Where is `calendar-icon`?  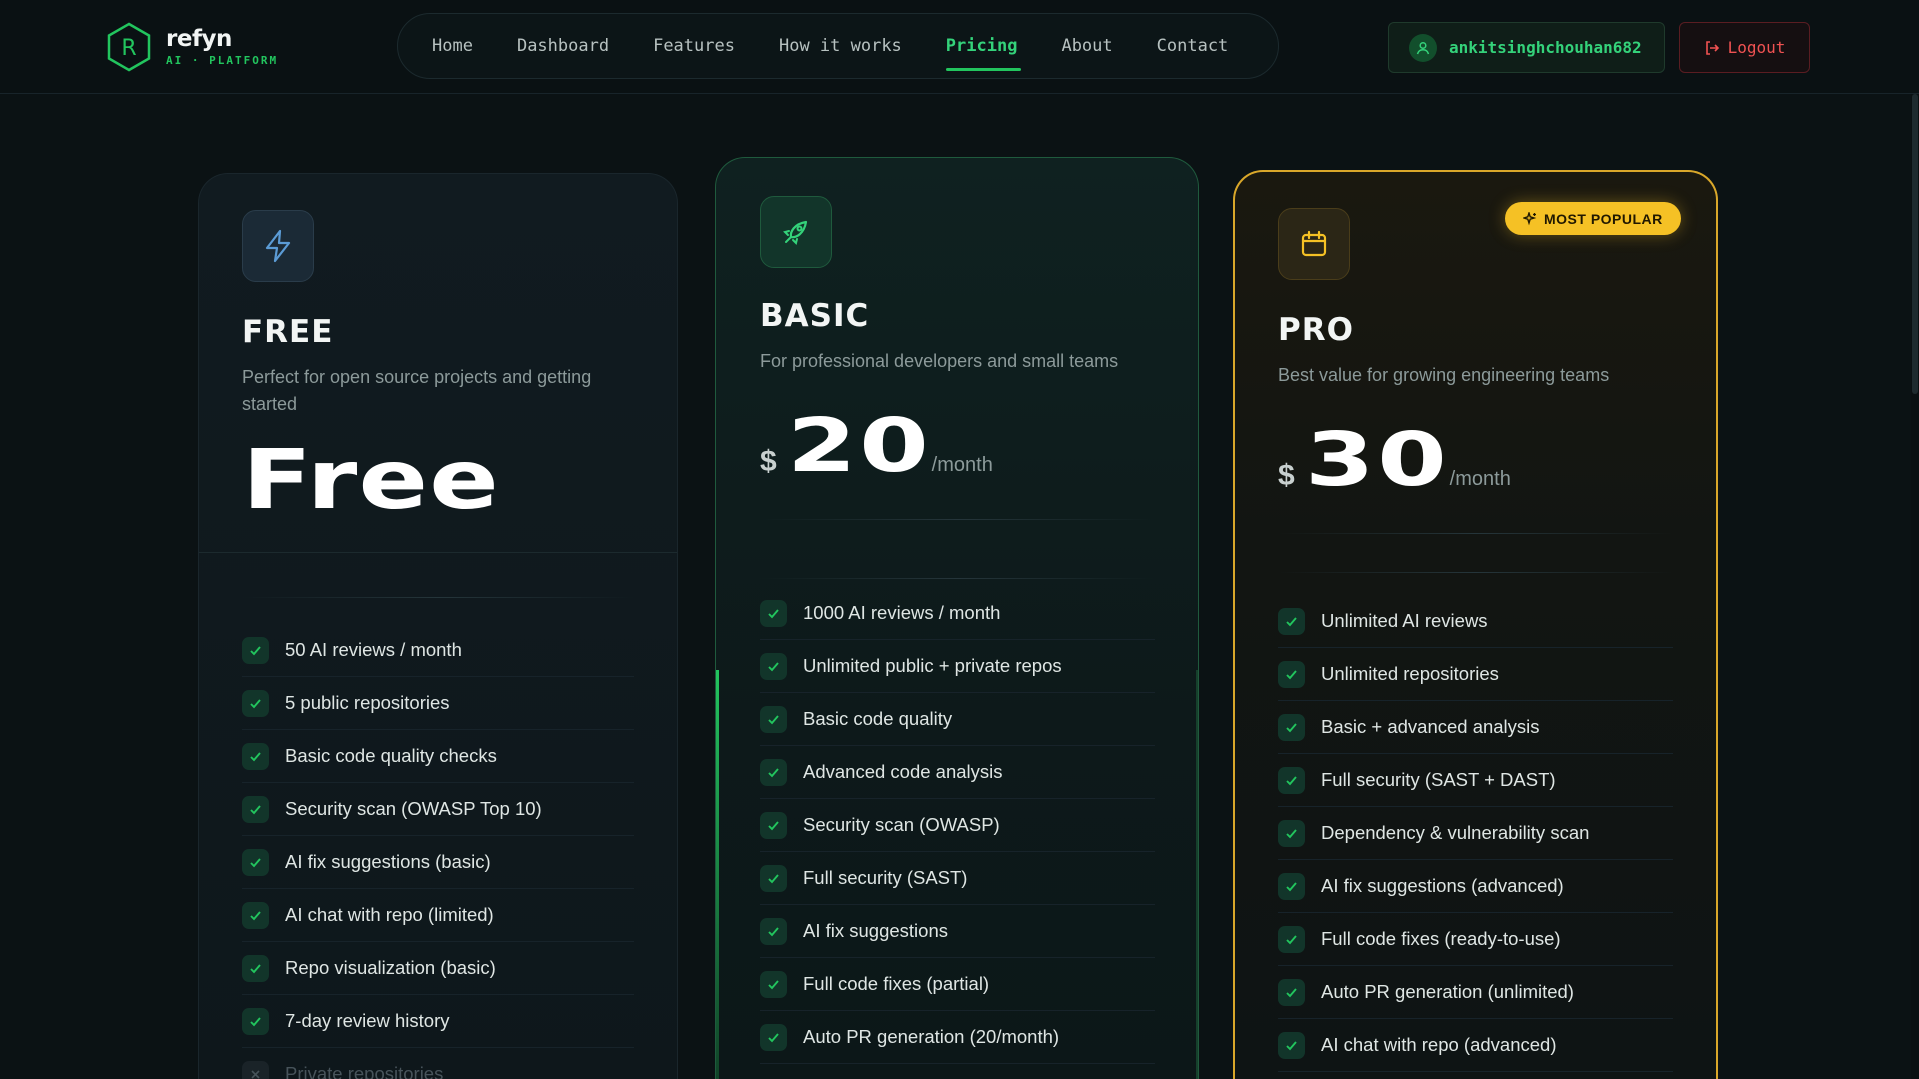 calendar-icon is located at coordinates (1314, 244).